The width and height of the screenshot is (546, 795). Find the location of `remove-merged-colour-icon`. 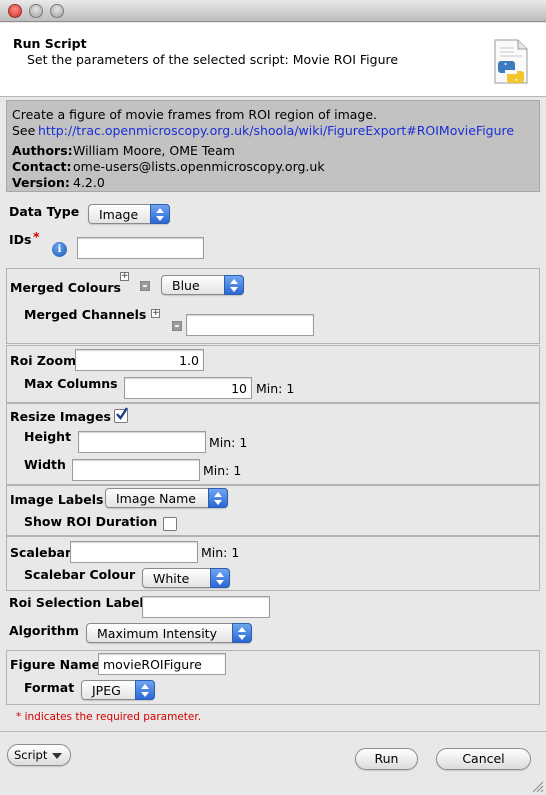

remove-merged-colour-icon is located at coordinates (145, 286).